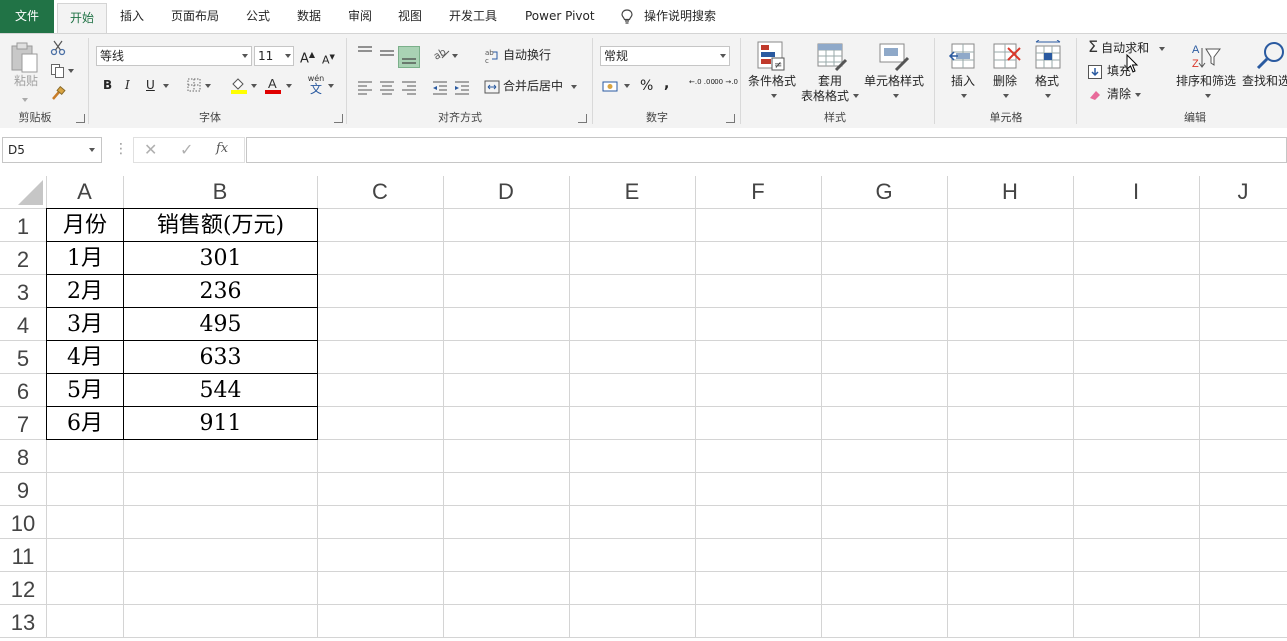 Image resolution: width=1287 pixels, height=641 pixels. I want to click on accounting-format-button, so click(611, 87).